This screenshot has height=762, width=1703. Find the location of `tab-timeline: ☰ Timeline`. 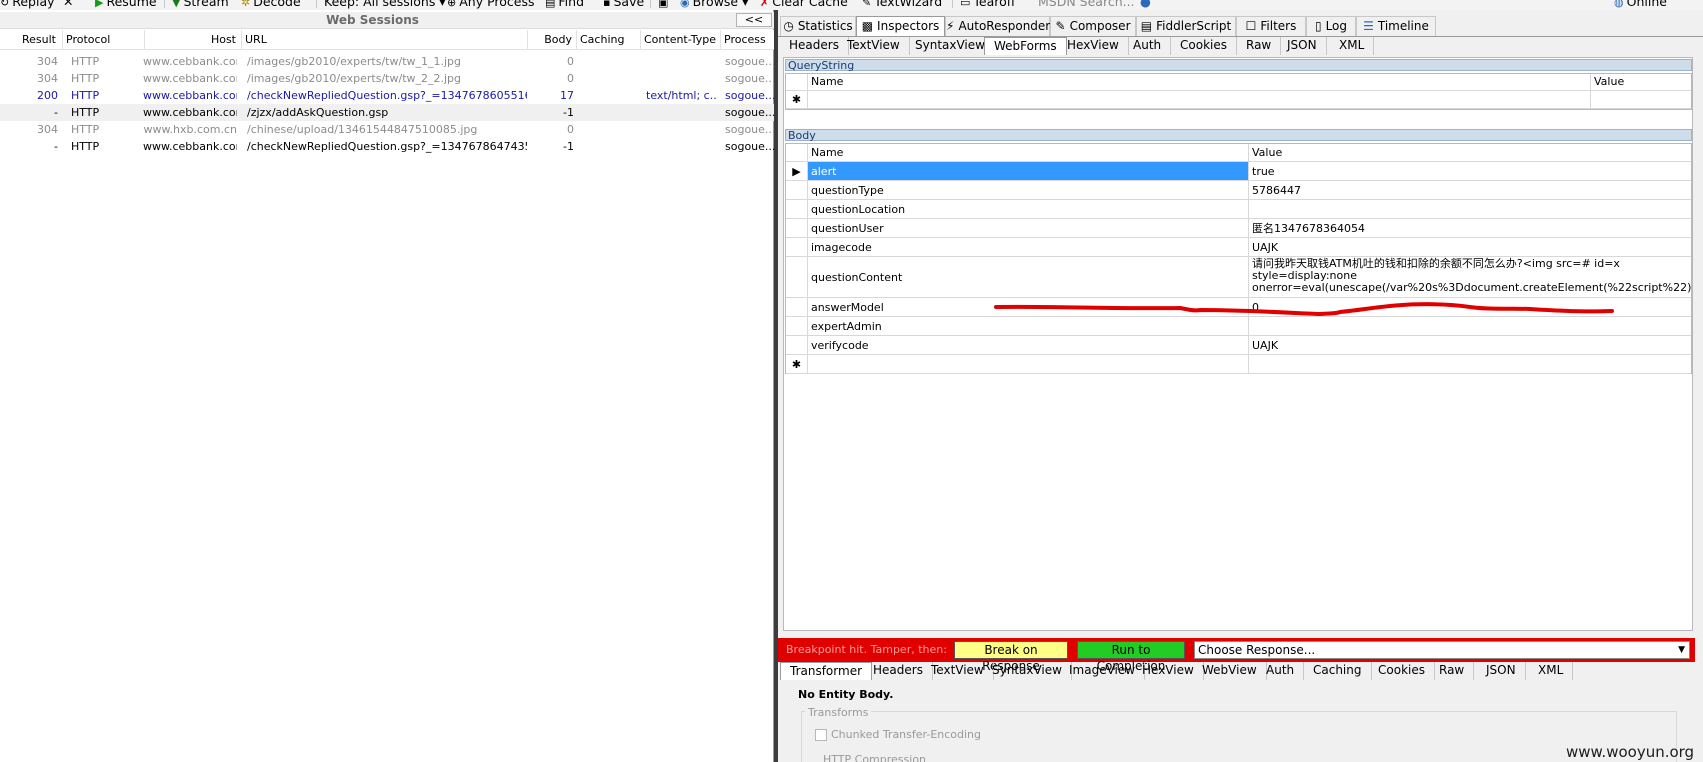

tab-timeline: ☰ Timeline is located at coordinates (1396, 26).